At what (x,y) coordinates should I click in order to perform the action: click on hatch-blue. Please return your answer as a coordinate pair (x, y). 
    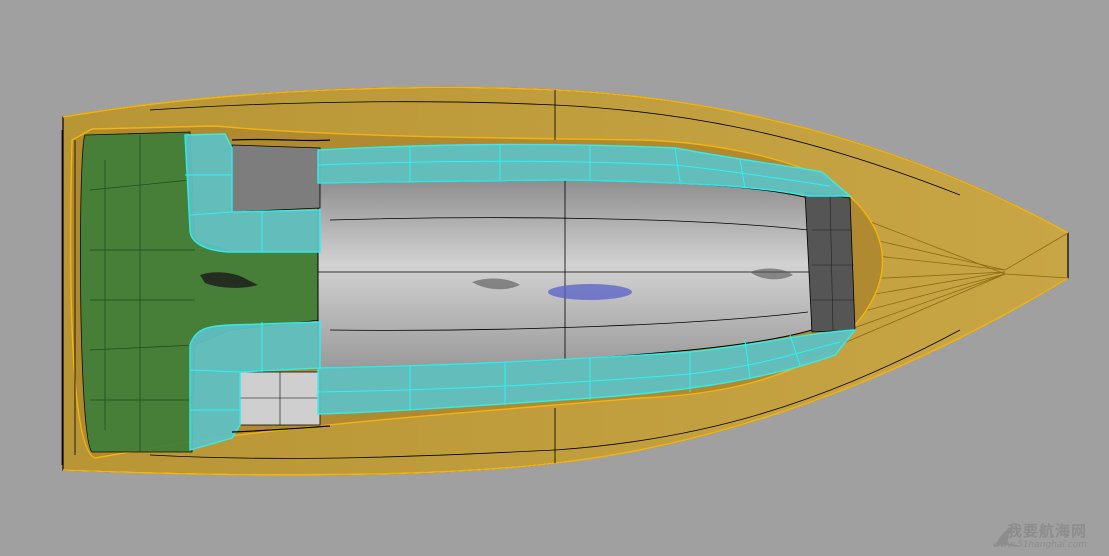
    Looking at the image, I should click on (590, 292).